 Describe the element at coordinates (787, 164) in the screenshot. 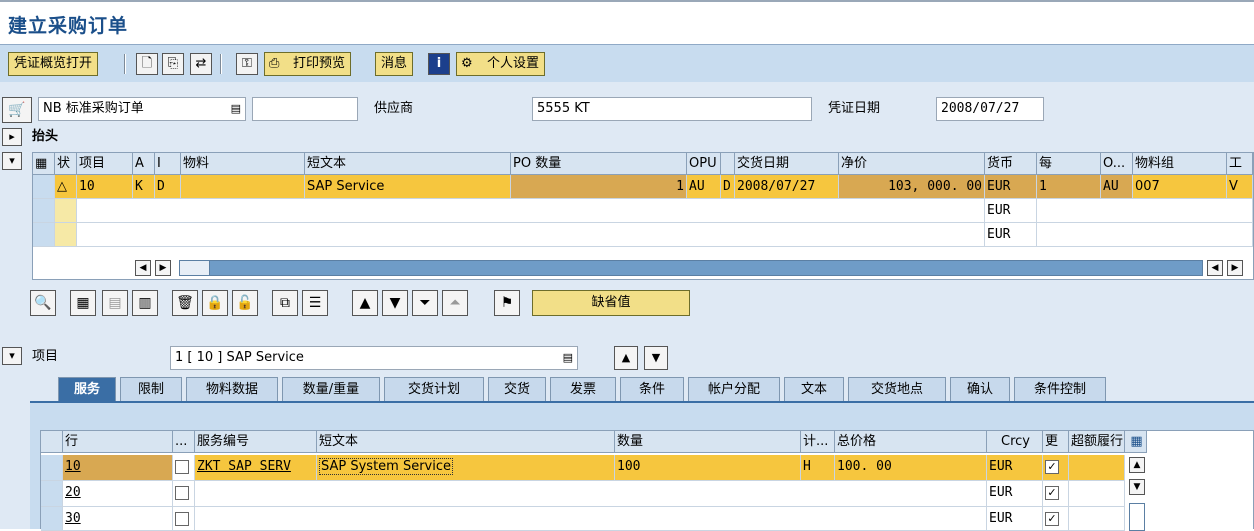

I see `col-delivery-date: 交货日期` at that location.